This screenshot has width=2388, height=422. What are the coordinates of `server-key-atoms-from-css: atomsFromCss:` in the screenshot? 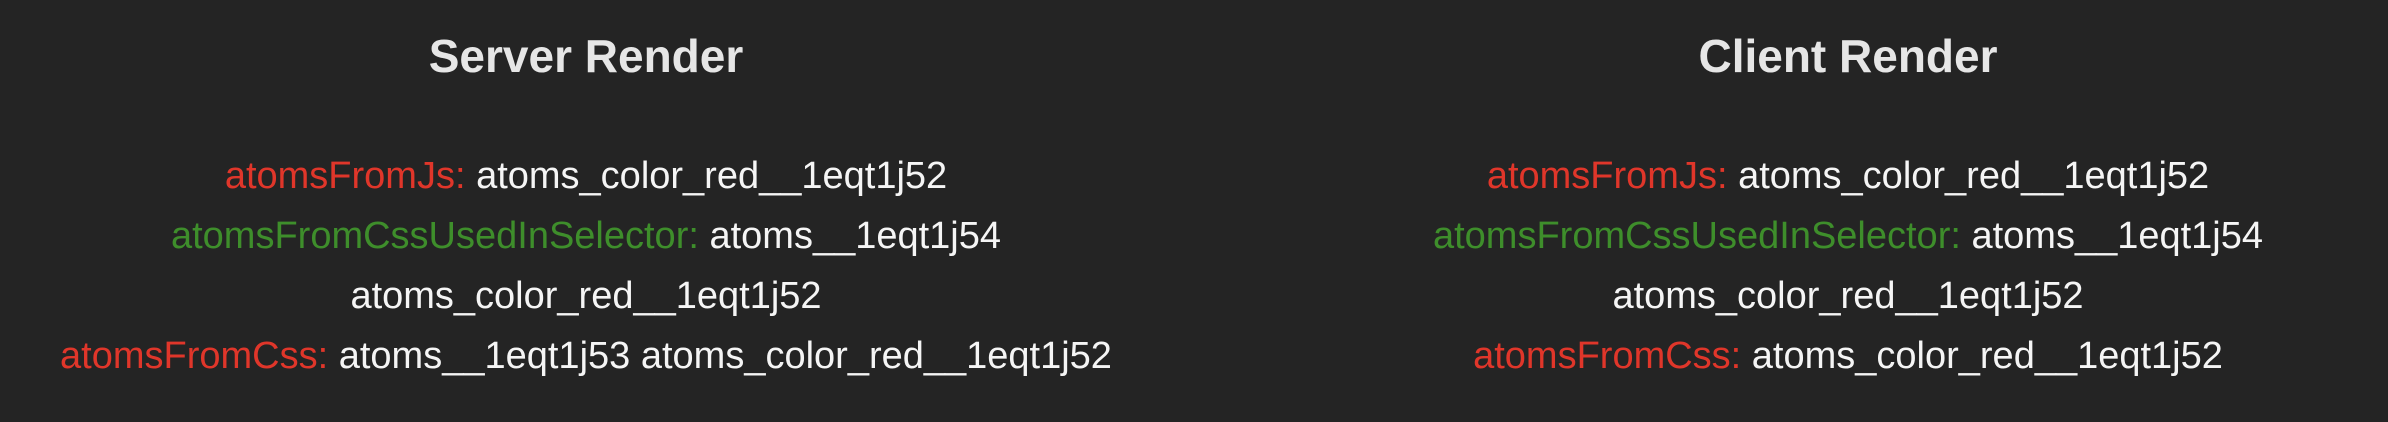 It's located at (194, 356).